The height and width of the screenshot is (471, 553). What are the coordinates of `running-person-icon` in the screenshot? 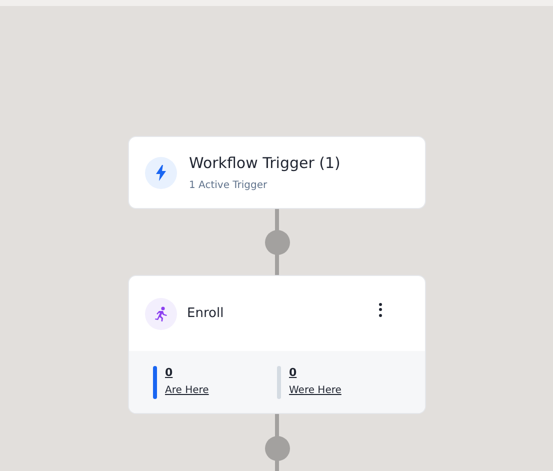 It's located at (161, 314).